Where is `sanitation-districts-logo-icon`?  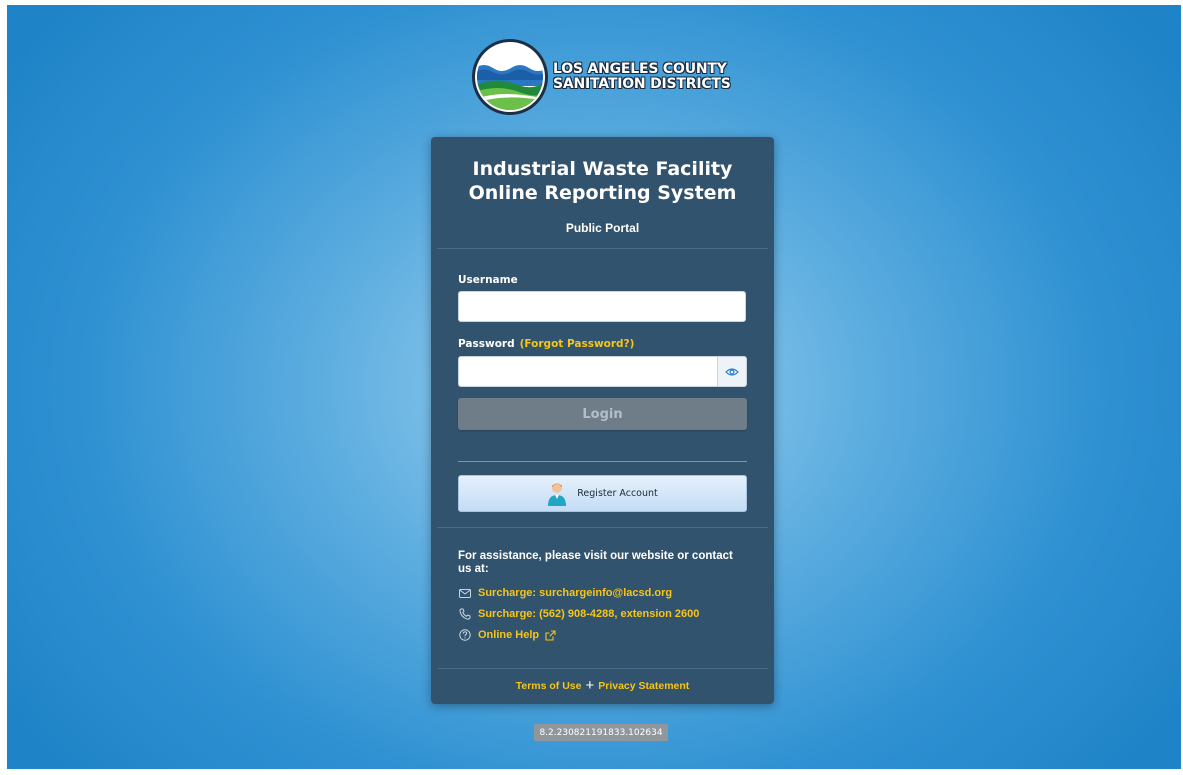 sanitation-districts-logo-icon is located at coordinates (510, 77).